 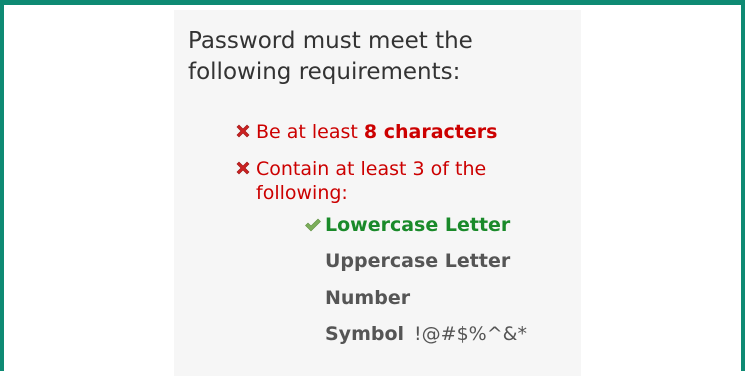 I want to click on sub-requirement-symbol: Symbol !@#$%^&*, so click(x=426, y=334).